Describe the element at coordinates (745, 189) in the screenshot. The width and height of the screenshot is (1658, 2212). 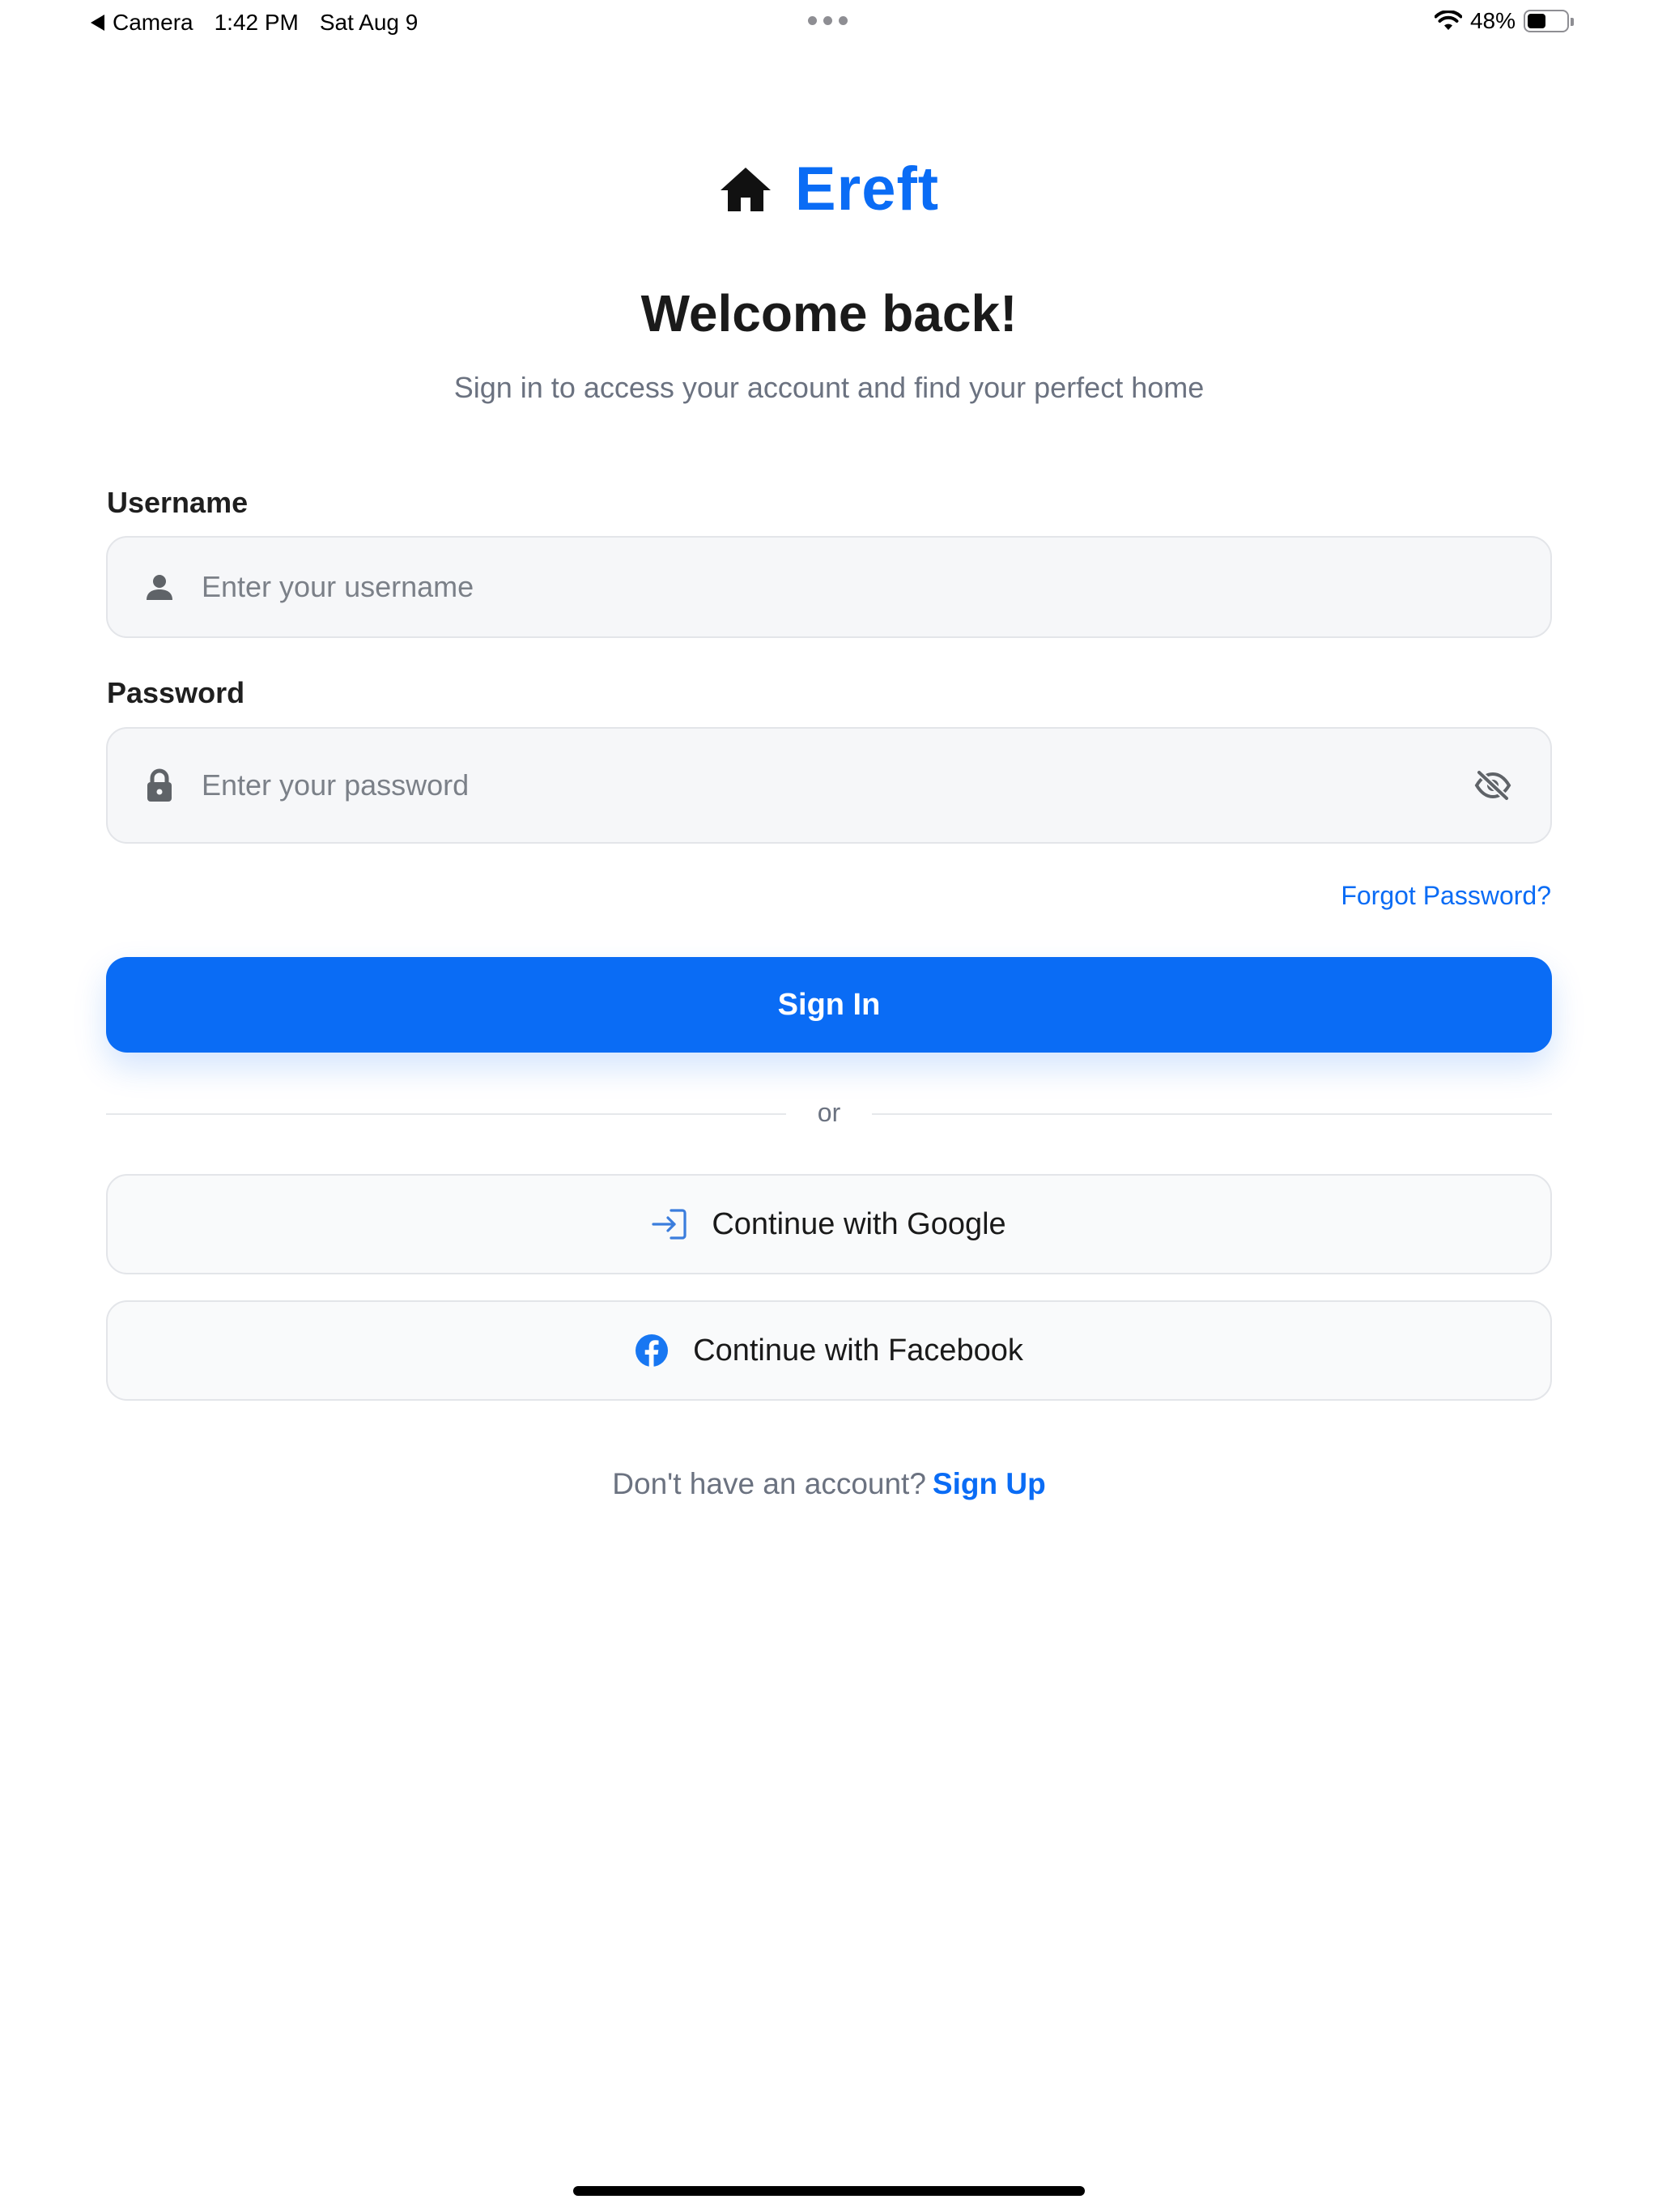
I see `home-icon` at that location.